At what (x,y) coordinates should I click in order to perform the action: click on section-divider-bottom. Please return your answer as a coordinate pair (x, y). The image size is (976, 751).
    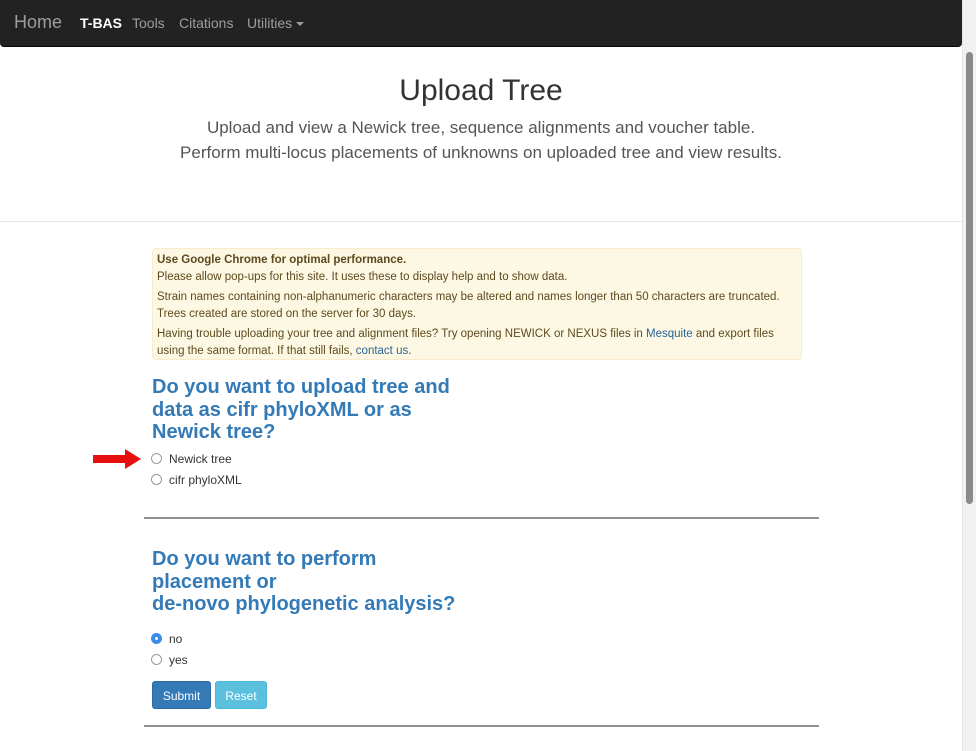
    Looking at the image, I should click on (481, 726).